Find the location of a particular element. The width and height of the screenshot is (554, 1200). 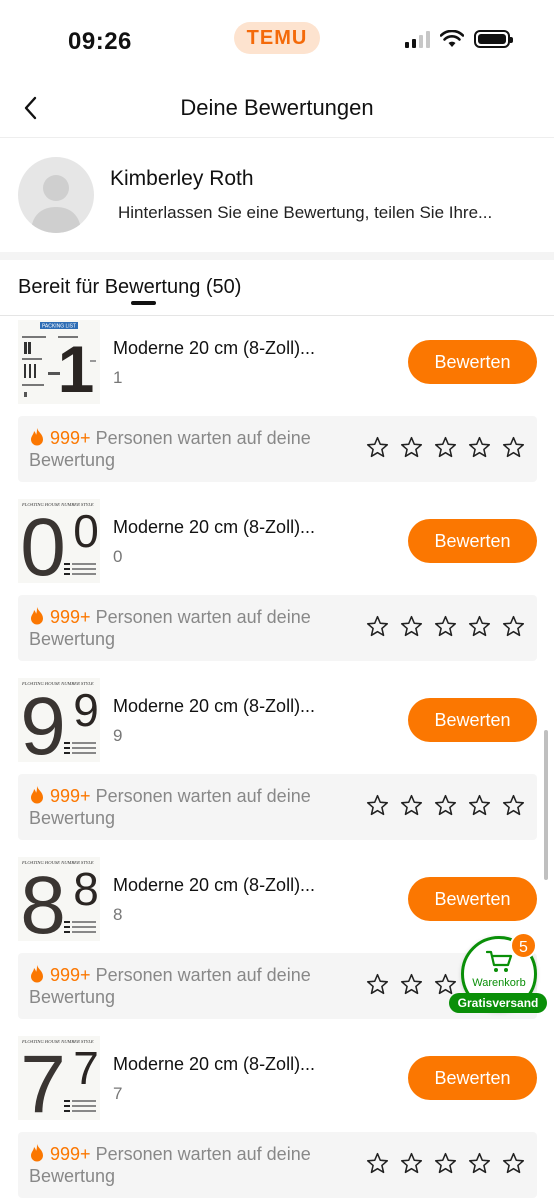

thumb-digit: 1 is located at coordinates (76, 368).